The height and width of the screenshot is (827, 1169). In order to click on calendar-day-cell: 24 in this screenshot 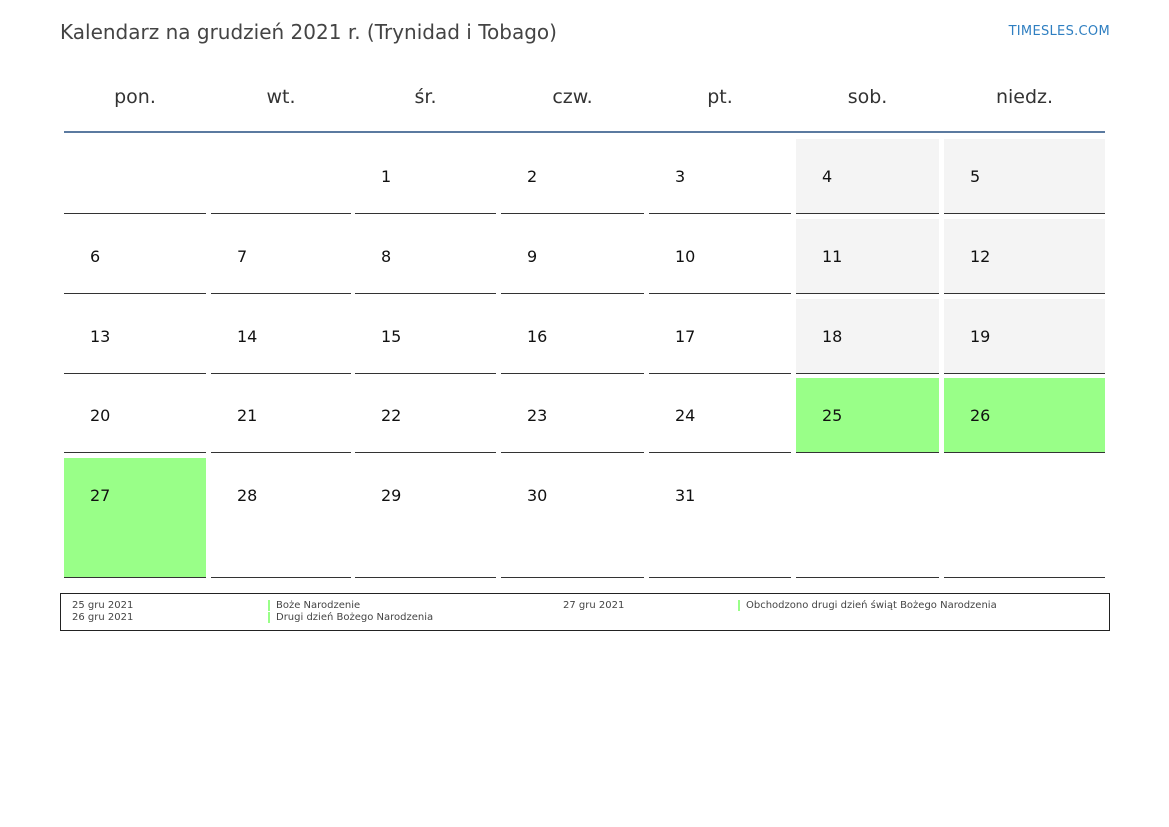, I will do `click(720, 415)`.